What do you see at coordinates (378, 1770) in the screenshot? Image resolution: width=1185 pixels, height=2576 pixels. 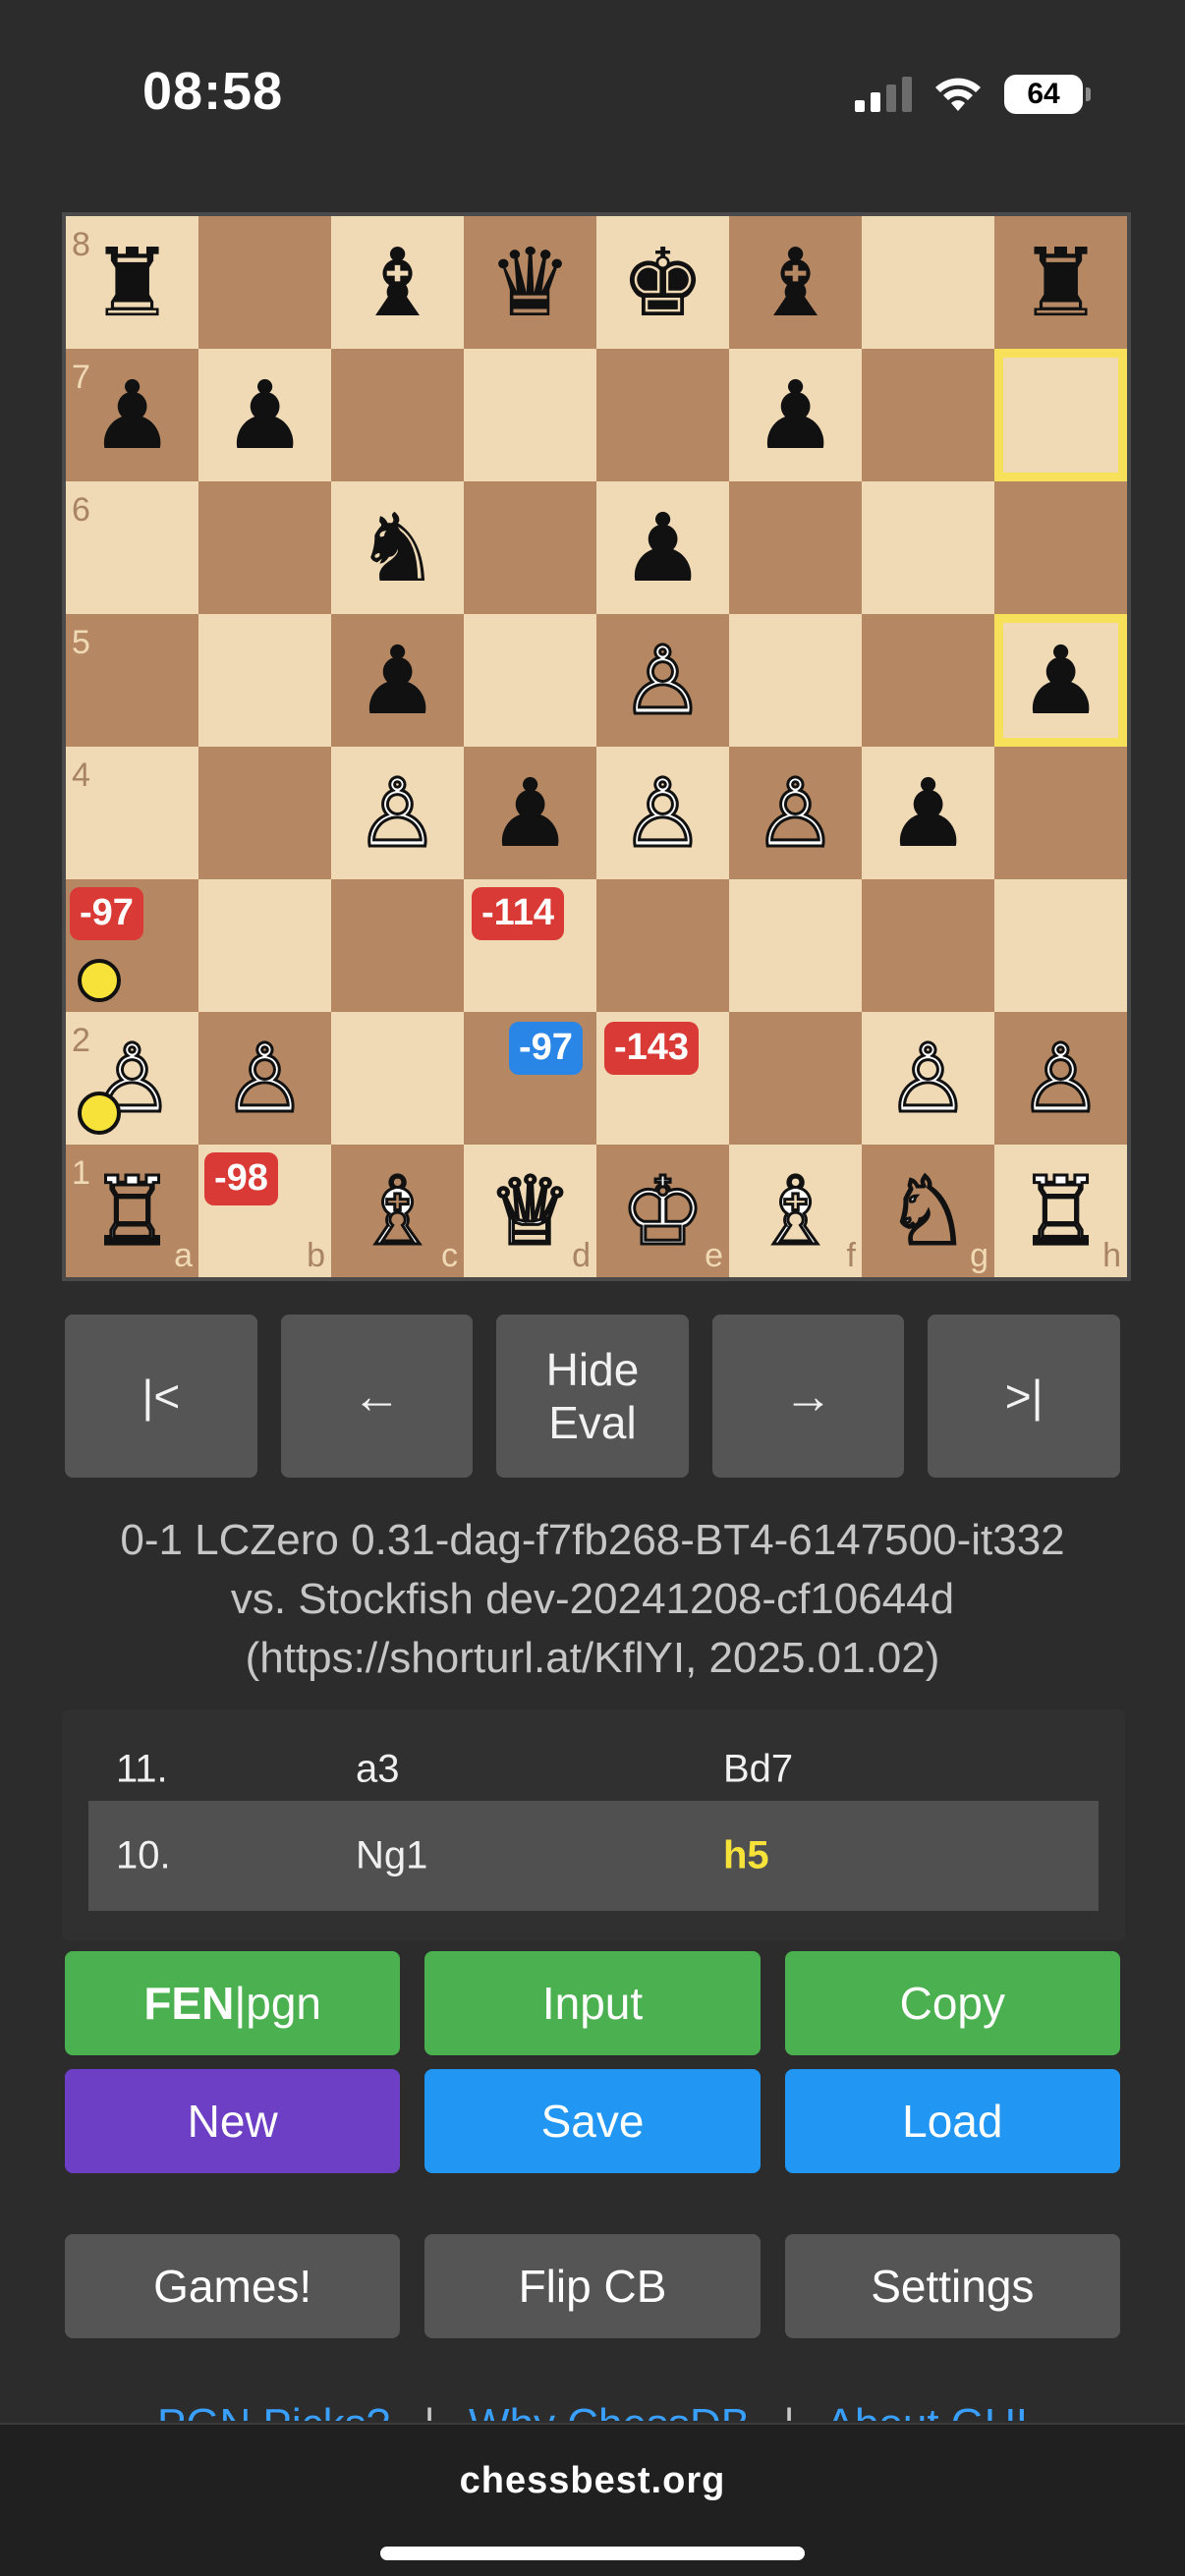 I see `white-move: a3` at bounding box center [378, 1770].